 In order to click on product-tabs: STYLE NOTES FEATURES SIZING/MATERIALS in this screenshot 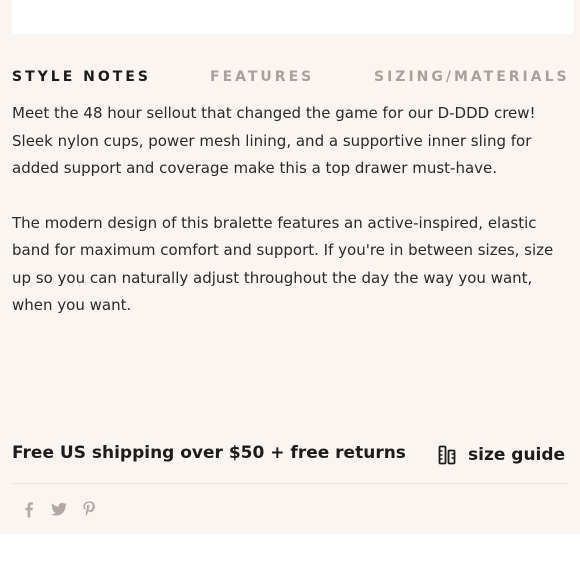, I will do `click(293, 78)`.